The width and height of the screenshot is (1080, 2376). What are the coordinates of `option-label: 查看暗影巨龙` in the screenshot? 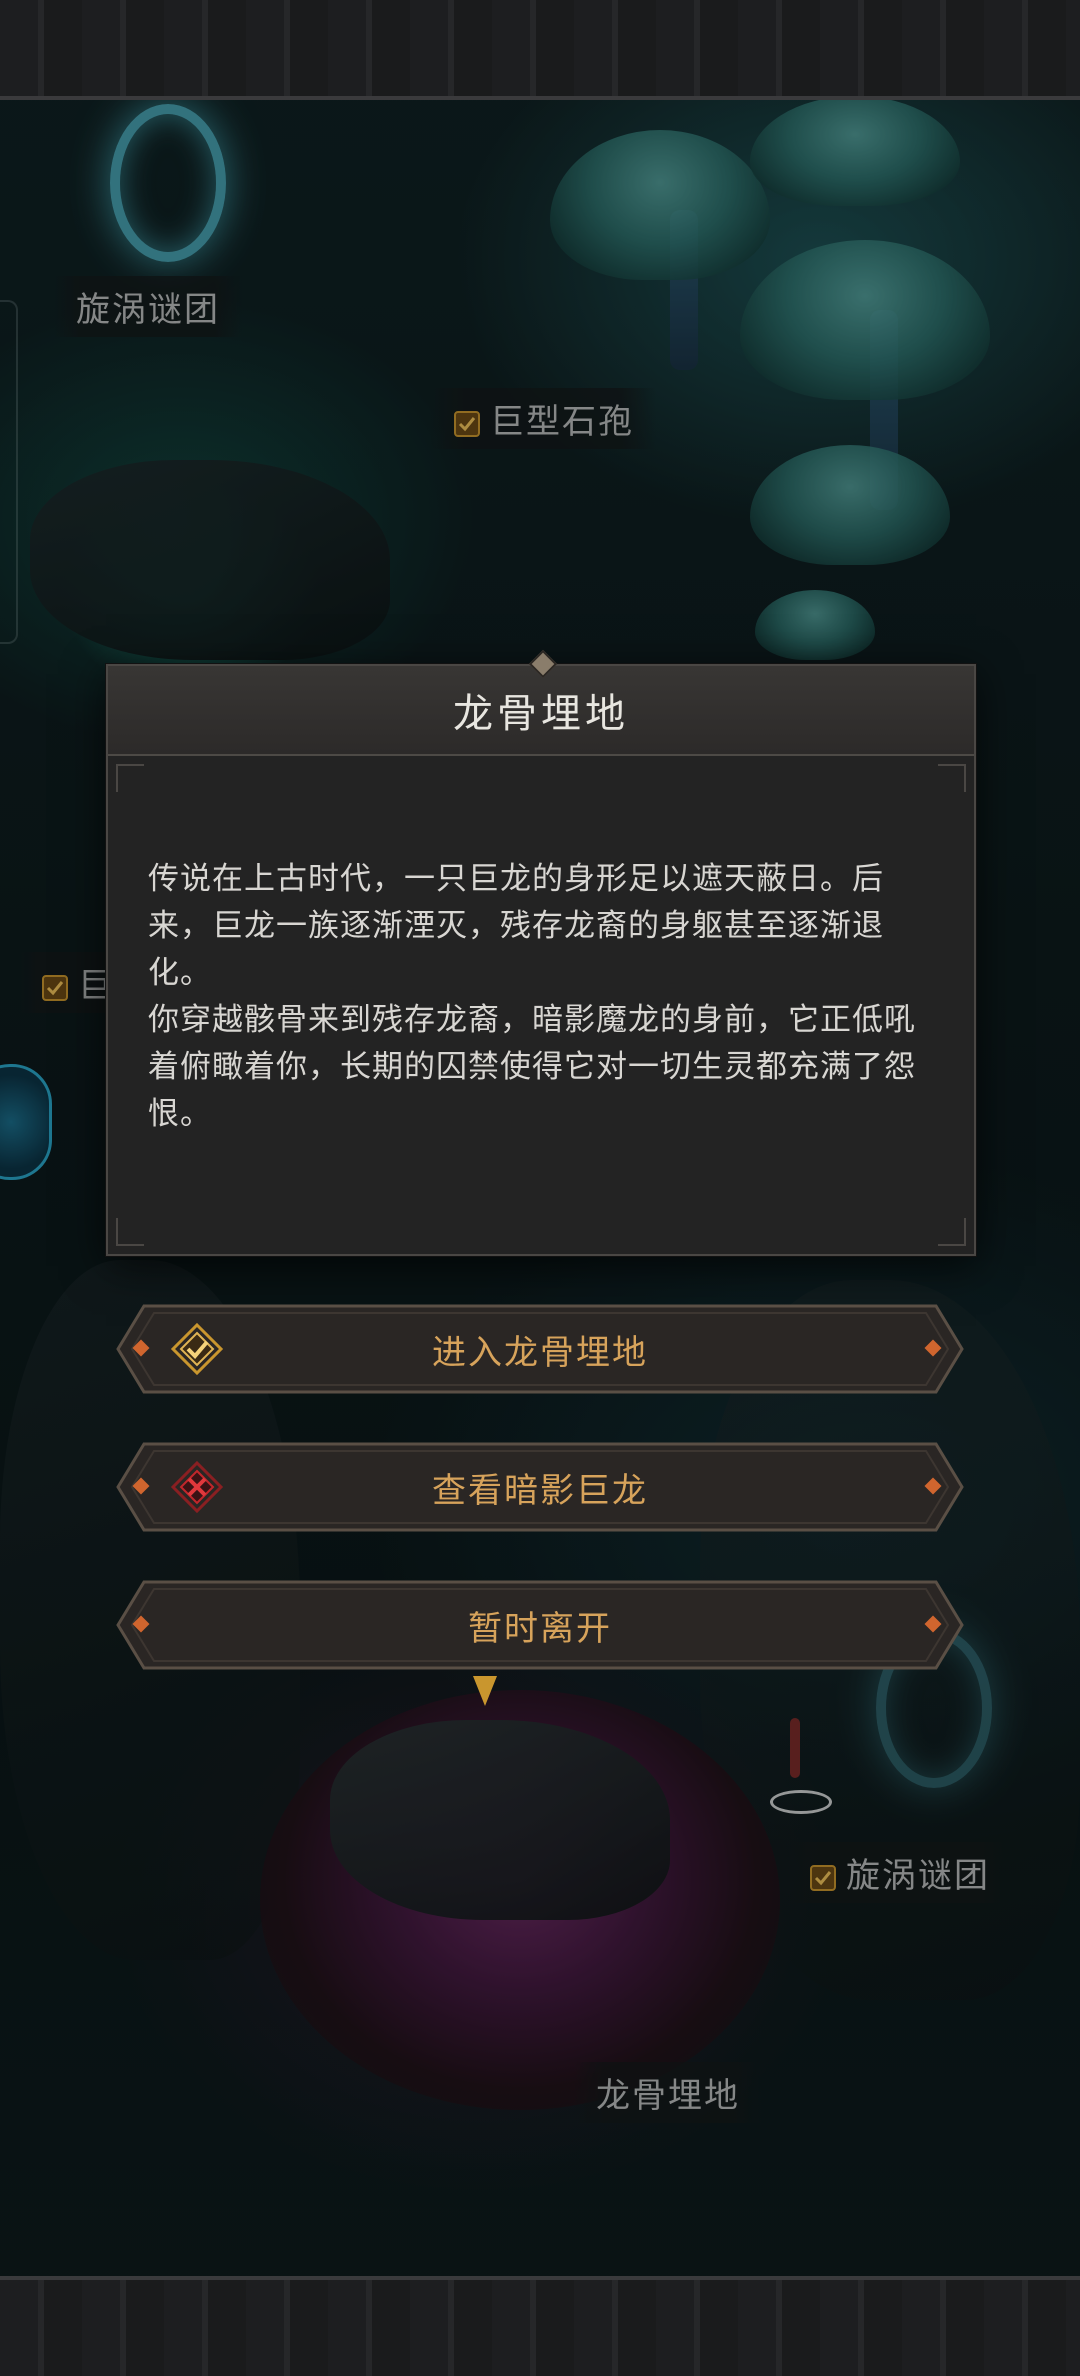 It's located at (540, 1490).